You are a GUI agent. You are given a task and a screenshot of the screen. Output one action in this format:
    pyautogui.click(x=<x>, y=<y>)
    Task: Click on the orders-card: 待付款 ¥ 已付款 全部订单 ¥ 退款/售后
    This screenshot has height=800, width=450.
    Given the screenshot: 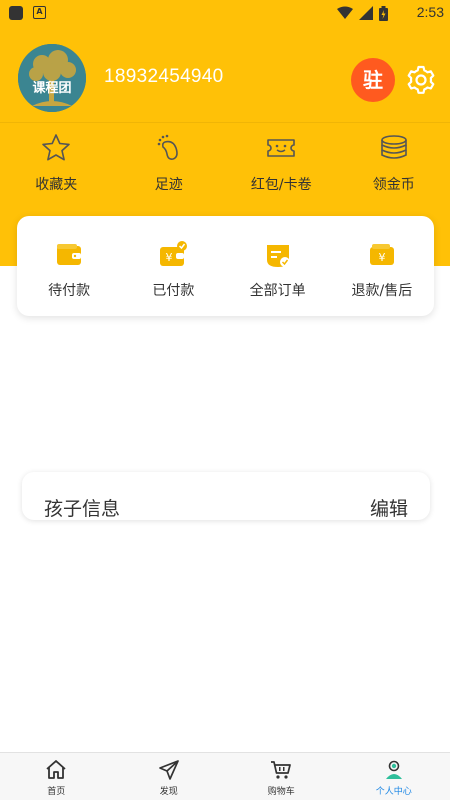 What is the action you would take?
    pyautogui.click(x=225, y=266)
    